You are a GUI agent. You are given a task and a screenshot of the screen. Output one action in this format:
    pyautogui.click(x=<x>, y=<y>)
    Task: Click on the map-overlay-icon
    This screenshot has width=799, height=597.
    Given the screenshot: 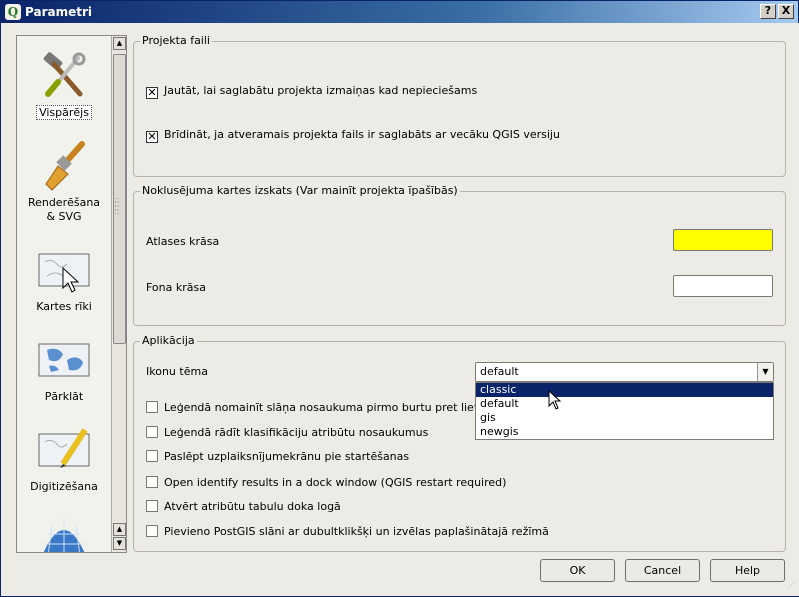 What is the action you would take?
    pyautogui.click(x=64, y=360)
    